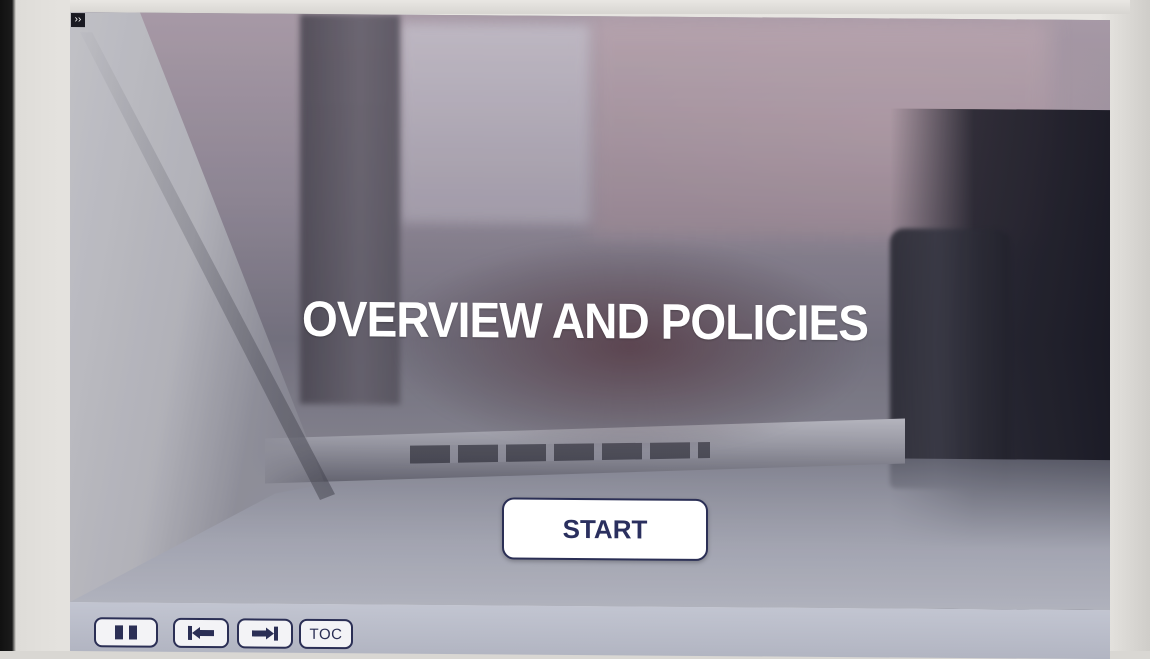 This screenshot has width=1150, height=659. I want to click on monitor-bezel, so click(600, 7).